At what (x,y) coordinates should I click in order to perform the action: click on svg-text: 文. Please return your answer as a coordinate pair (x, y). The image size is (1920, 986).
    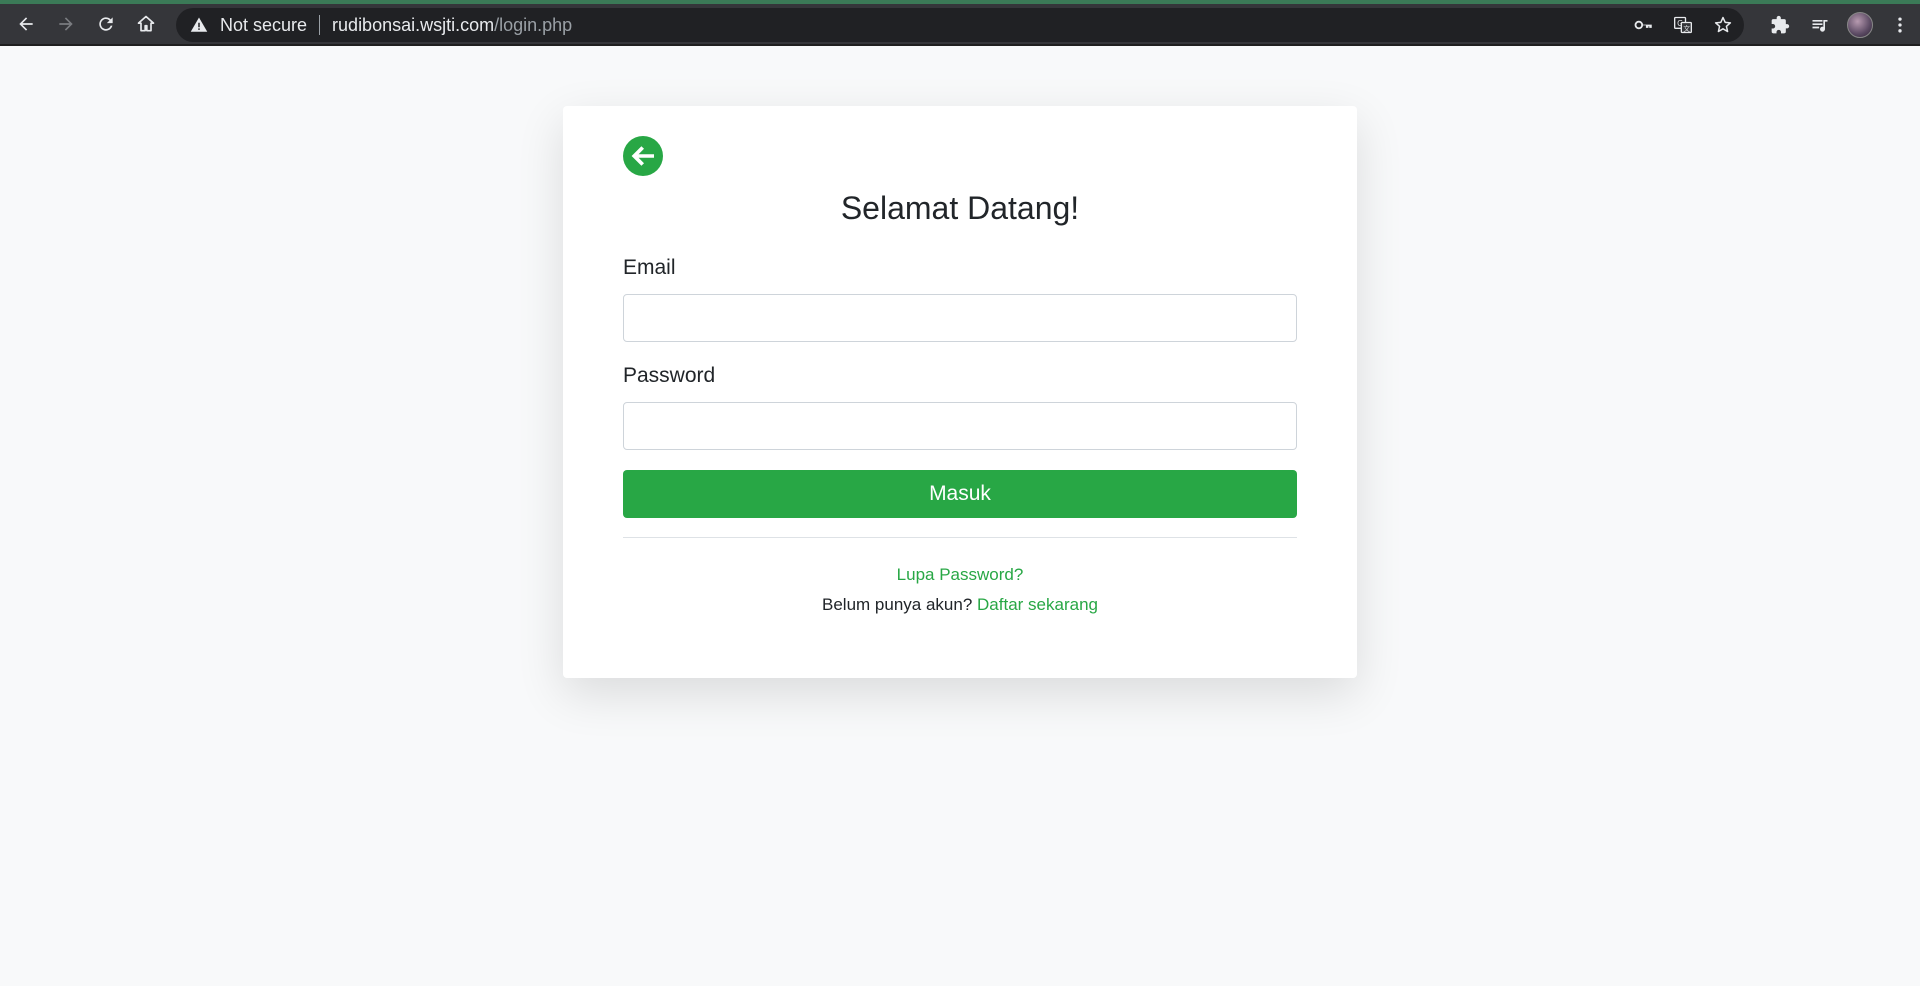
    Looking at the image, I should click on (1686, 28).